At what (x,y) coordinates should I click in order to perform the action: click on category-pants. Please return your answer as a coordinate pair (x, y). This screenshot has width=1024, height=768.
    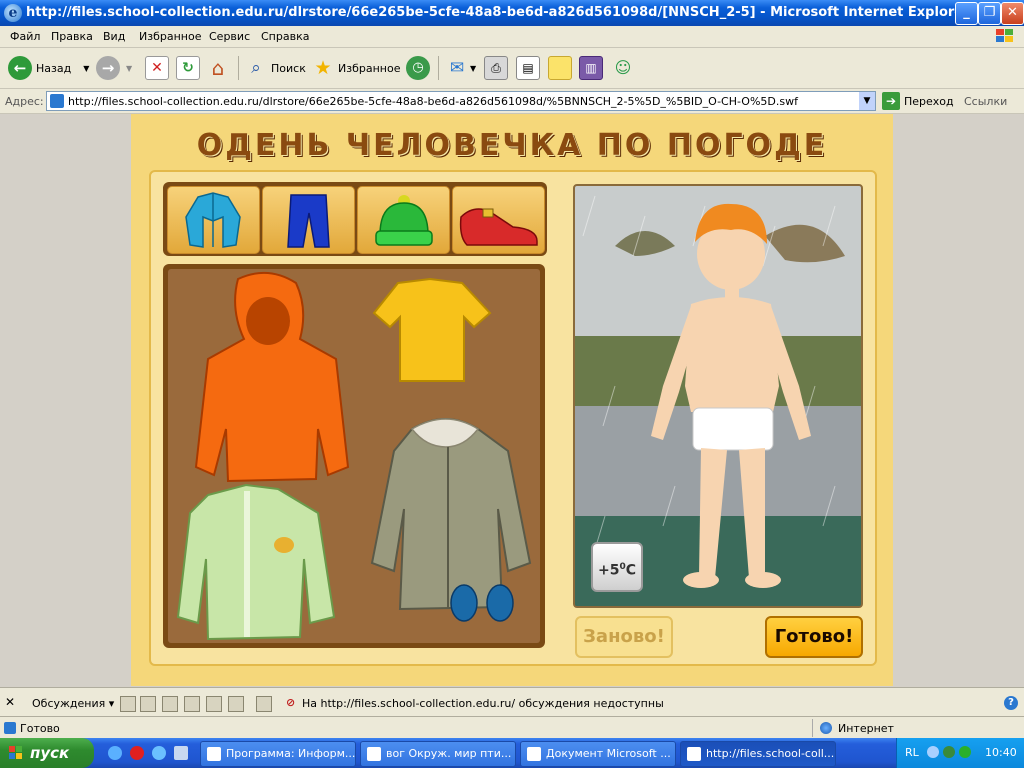
    Looking at the image, I should click on (308, 220).